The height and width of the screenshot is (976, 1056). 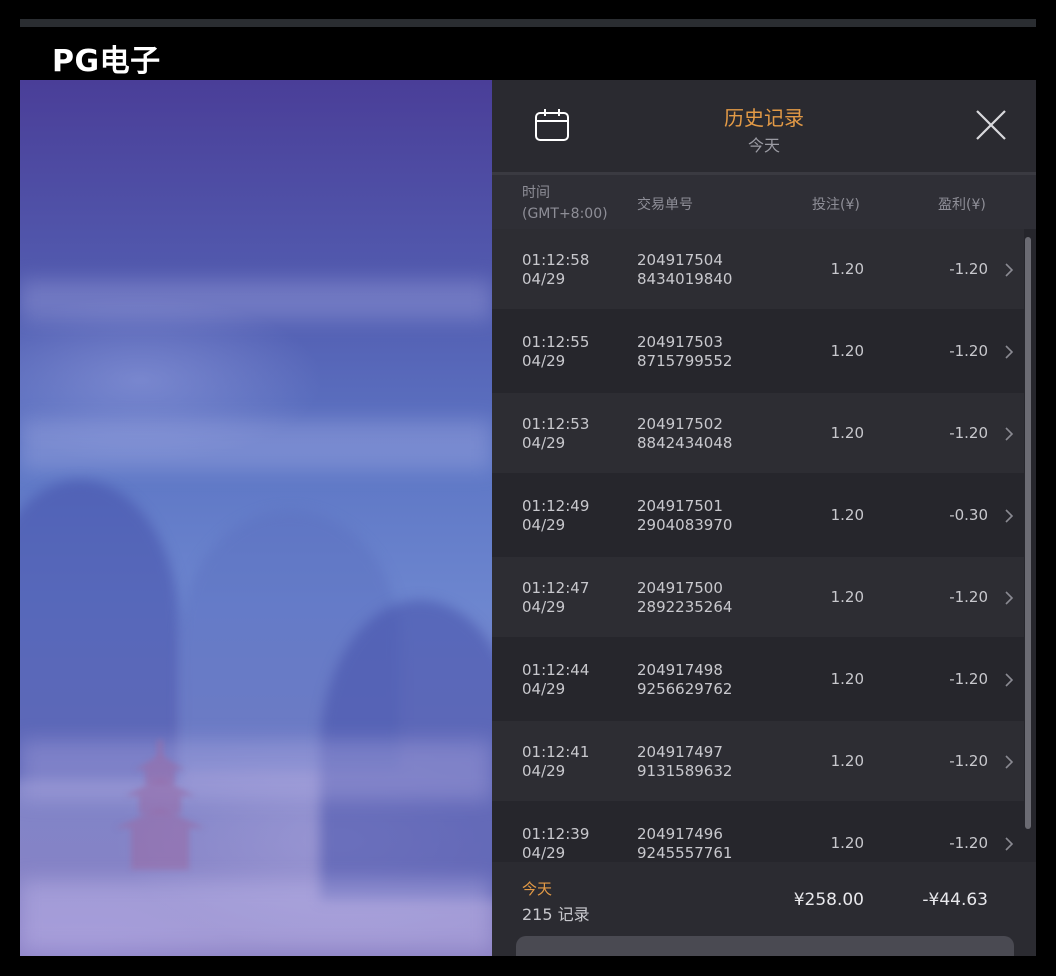 What do you see at coordinates (685, 279) in the screenshot?
I see `record-order-id-cont: 8434019840` at bounding box center [685, 279].